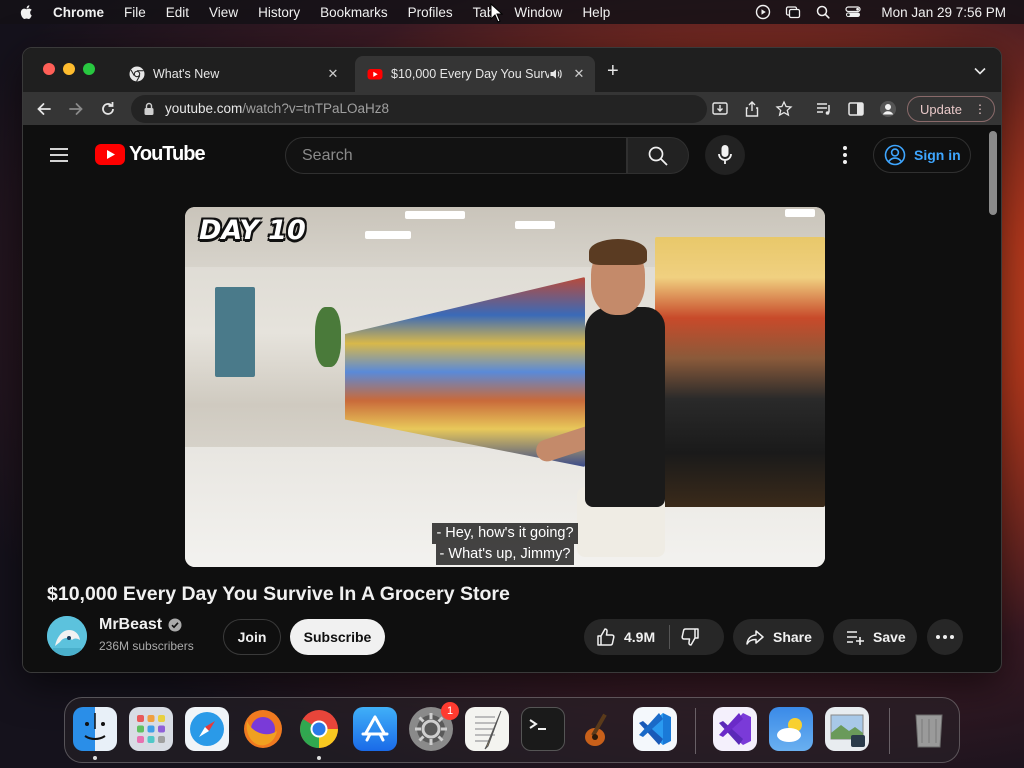 This screenshot has height=768, width=1024. What do you see at coordinates (929, 729) in the screenshot?
I see `trash-icon` at bounding box center [929, 729].